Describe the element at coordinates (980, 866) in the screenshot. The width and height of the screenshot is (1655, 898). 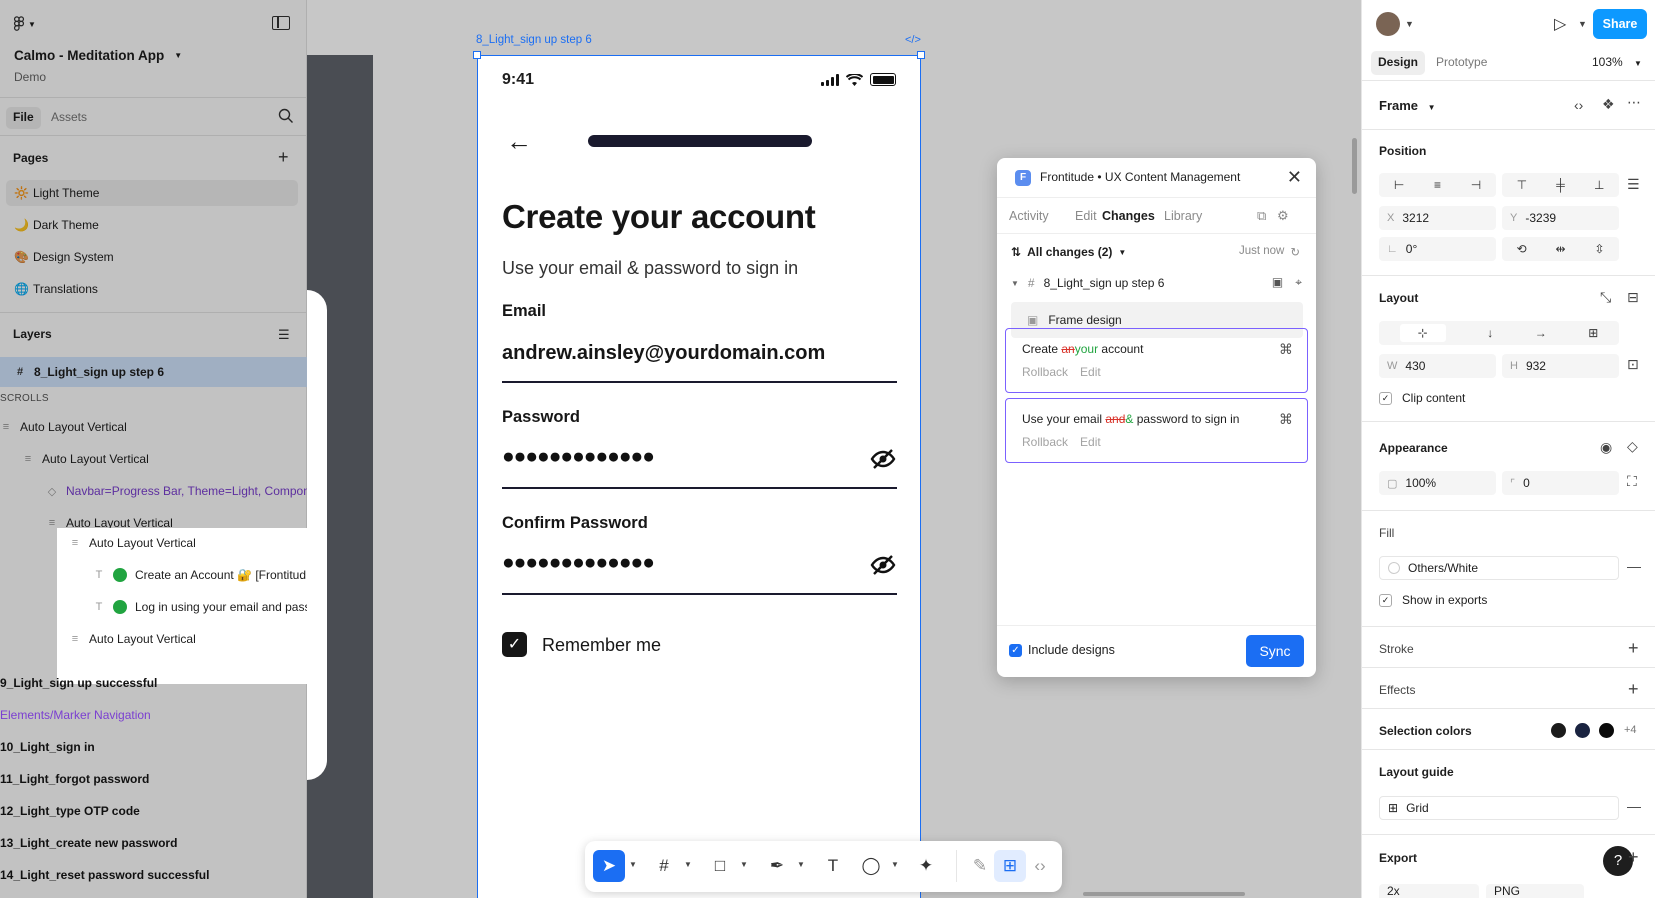
I see `draw-mode-icon: ✎` at that location.